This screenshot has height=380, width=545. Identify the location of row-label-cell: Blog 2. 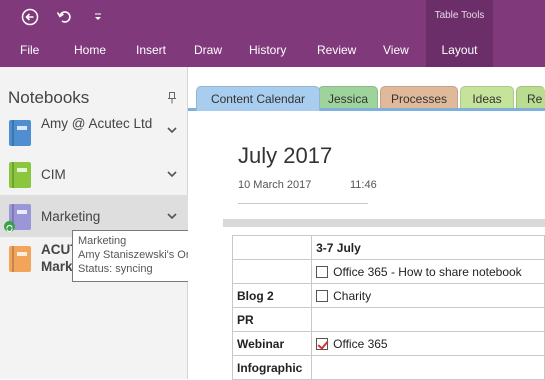
(272, 295).